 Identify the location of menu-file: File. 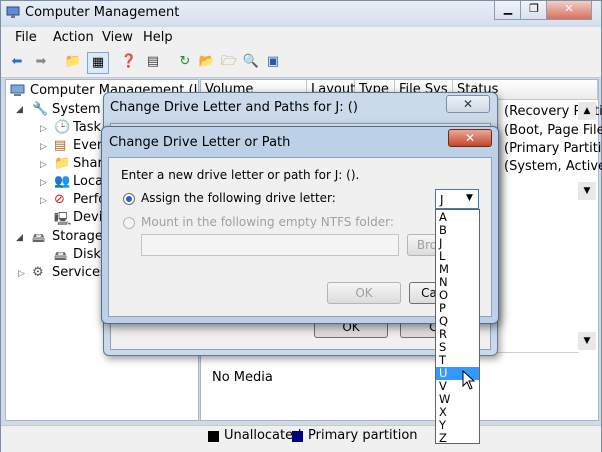
(26, 37).